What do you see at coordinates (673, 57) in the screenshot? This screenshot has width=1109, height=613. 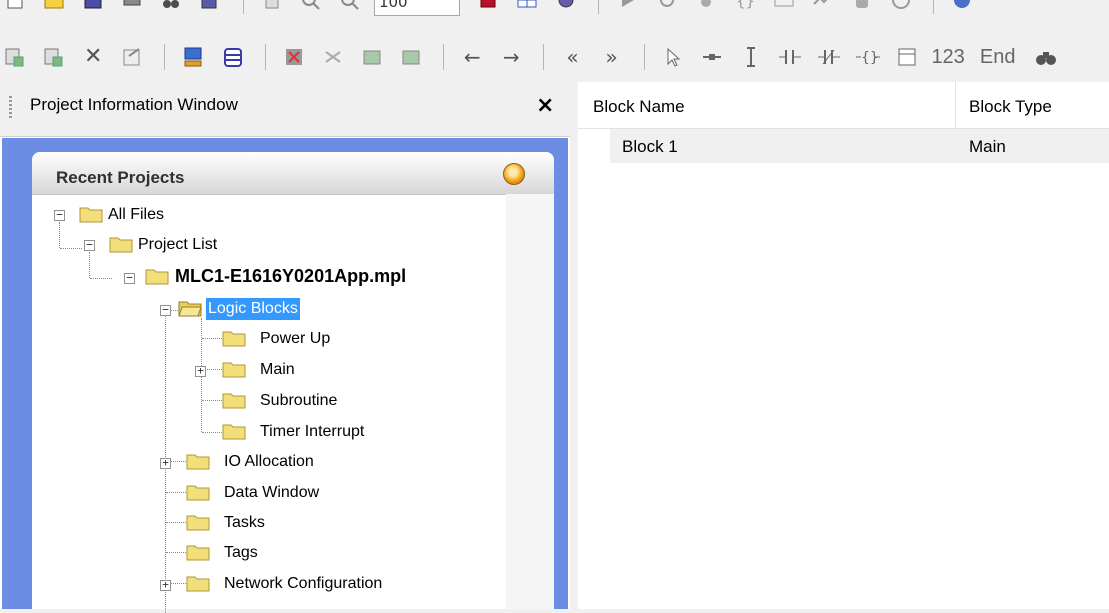 I see `pointer-icon` at bounding box center [673, 57].